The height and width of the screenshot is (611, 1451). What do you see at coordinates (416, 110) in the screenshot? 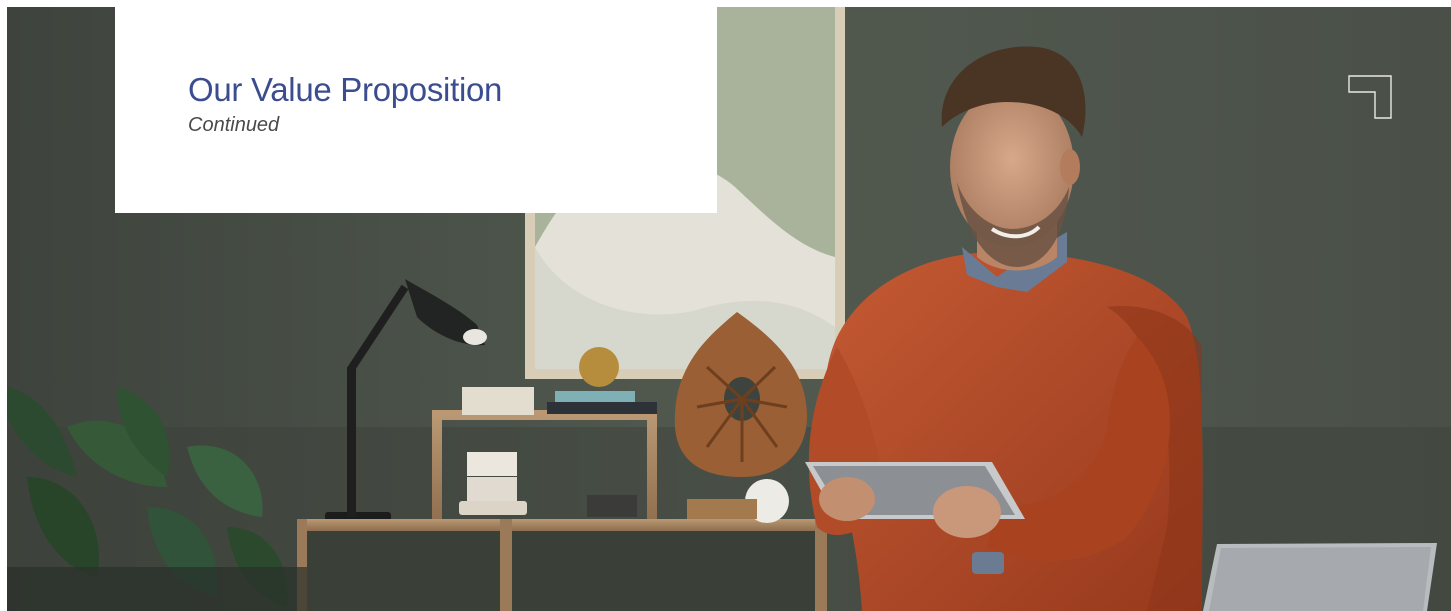
I see `title-card: Our Value Proposition Continued` at bounding box center [416, 110].